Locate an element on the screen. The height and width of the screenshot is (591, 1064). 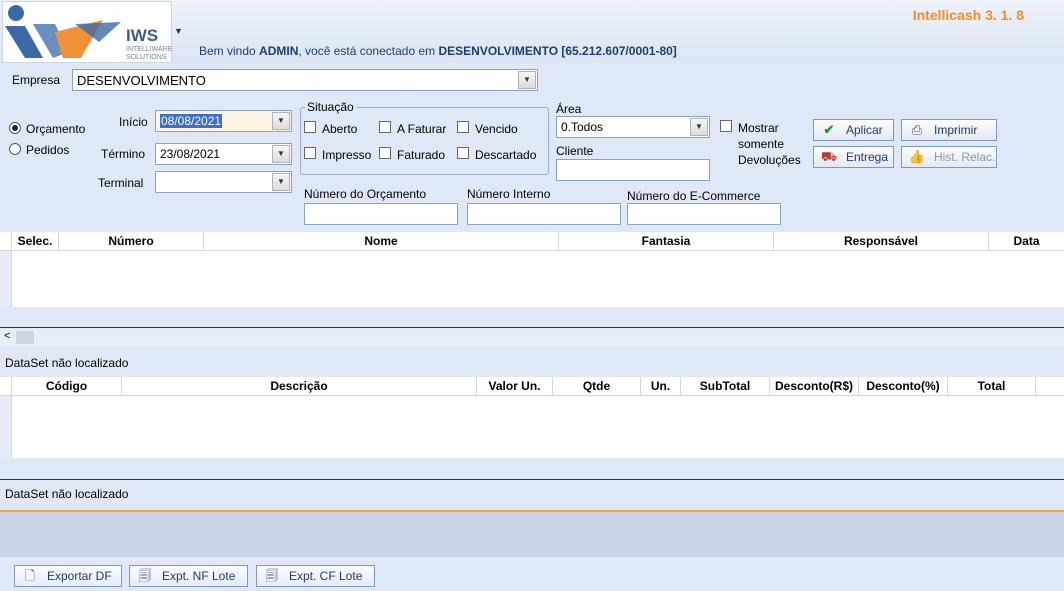
situacao-title: Situação is located at coordinates (330, 107).